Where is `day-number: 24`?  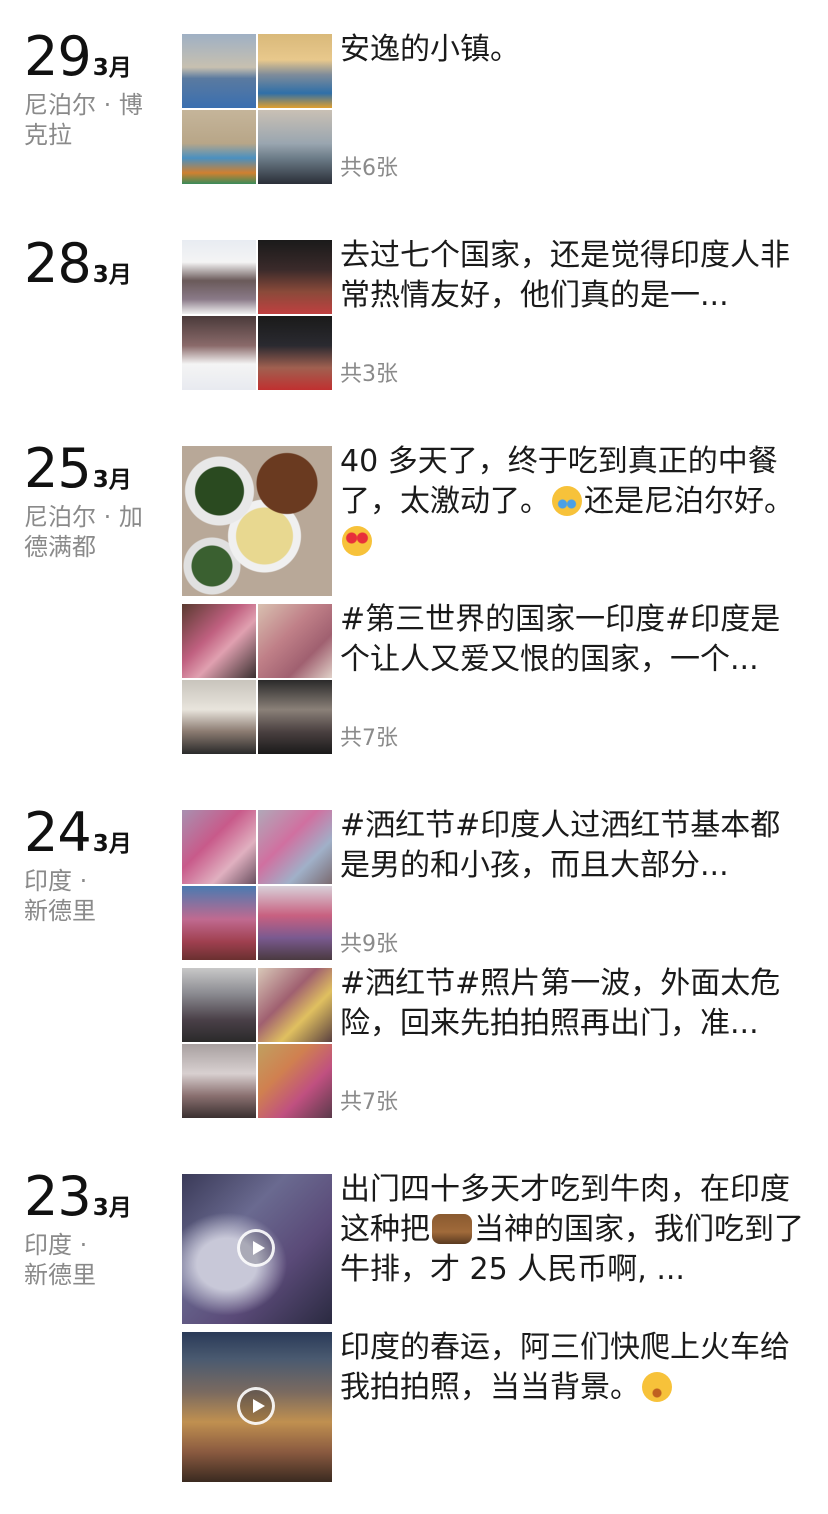
day-number: 24 is located at coordinates (58, 832).